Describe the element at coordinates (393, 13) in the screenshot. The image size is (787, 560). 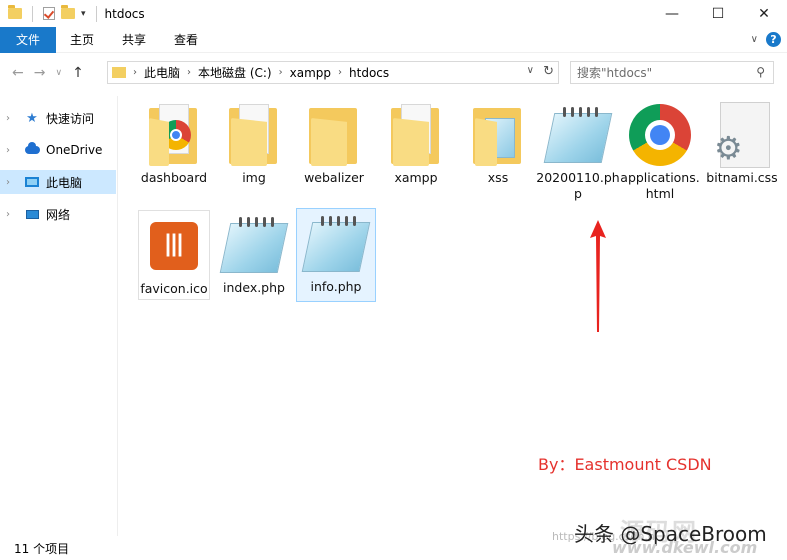
I see `title-bar: ▾ htdocs — ☐ ✕` at that location.